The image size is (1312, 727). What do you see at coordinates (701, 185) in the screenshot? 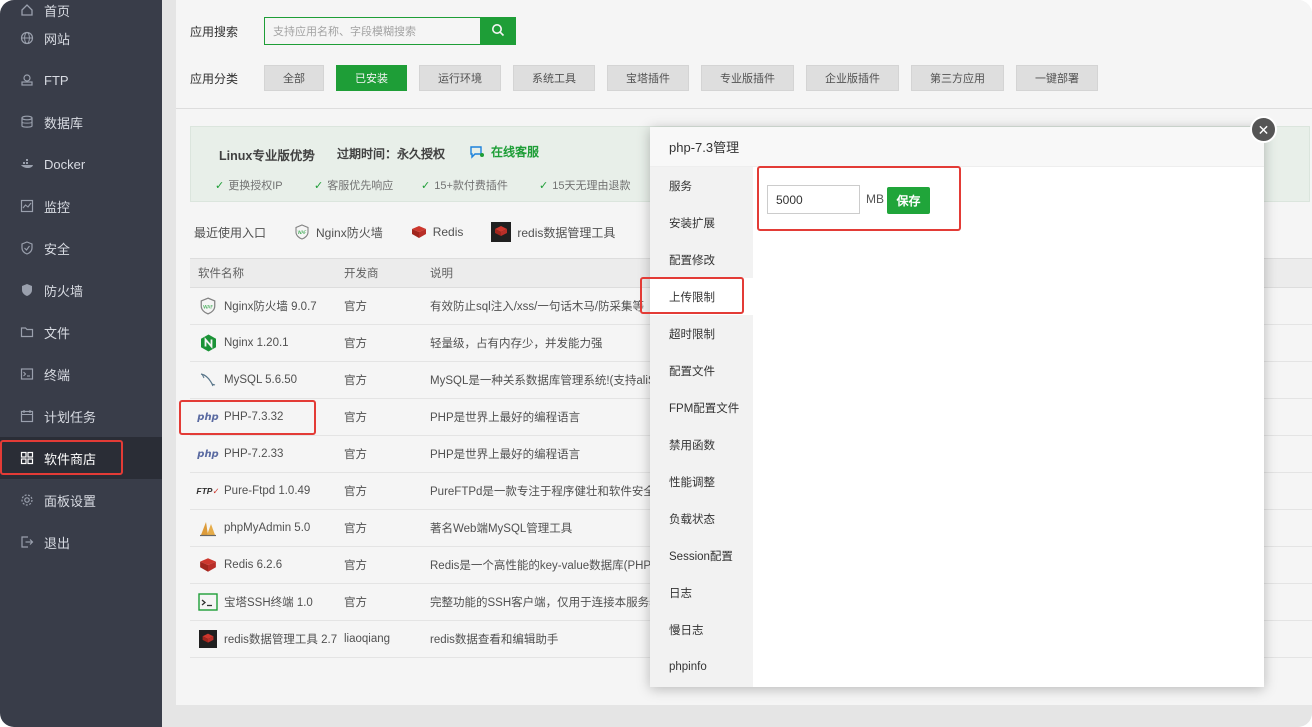
I see `nav-service: 服务` at bounding box center [701, 185].